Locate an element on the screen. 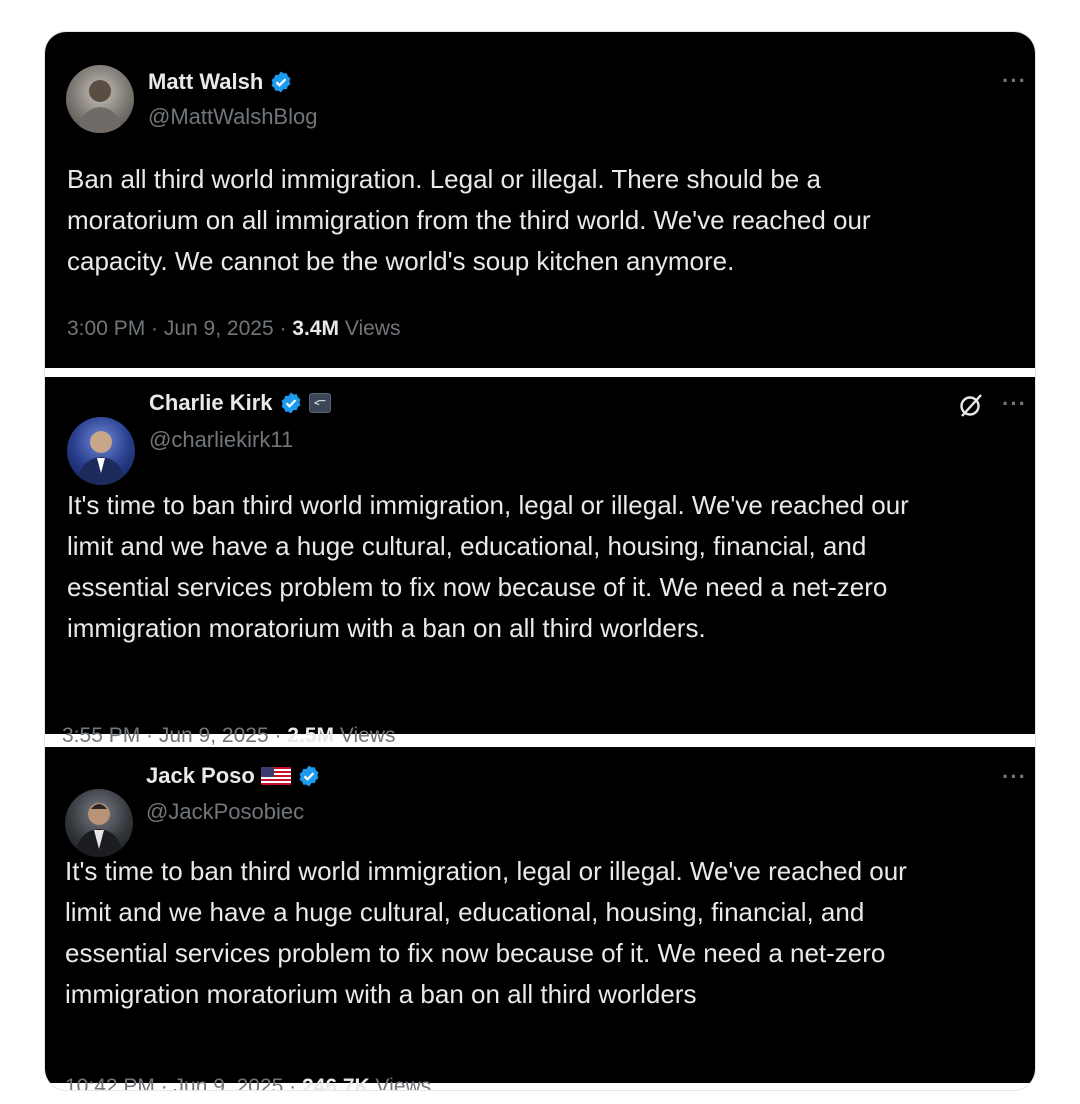 The height and width of the screenshot is (1104, 1080). tweet-timestamp: 3:00 PM · Jun 9, 2025 · is located at coordinates (179, 328).